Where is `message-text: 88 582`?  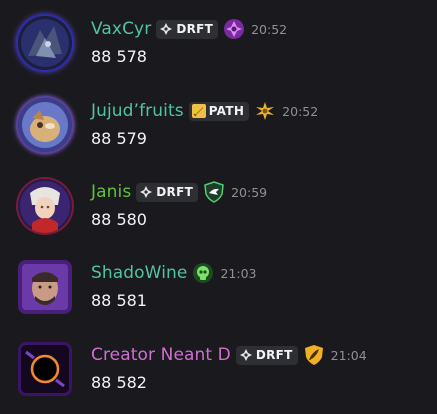
message-text: 88 582 is located at coordinates (119, 382).